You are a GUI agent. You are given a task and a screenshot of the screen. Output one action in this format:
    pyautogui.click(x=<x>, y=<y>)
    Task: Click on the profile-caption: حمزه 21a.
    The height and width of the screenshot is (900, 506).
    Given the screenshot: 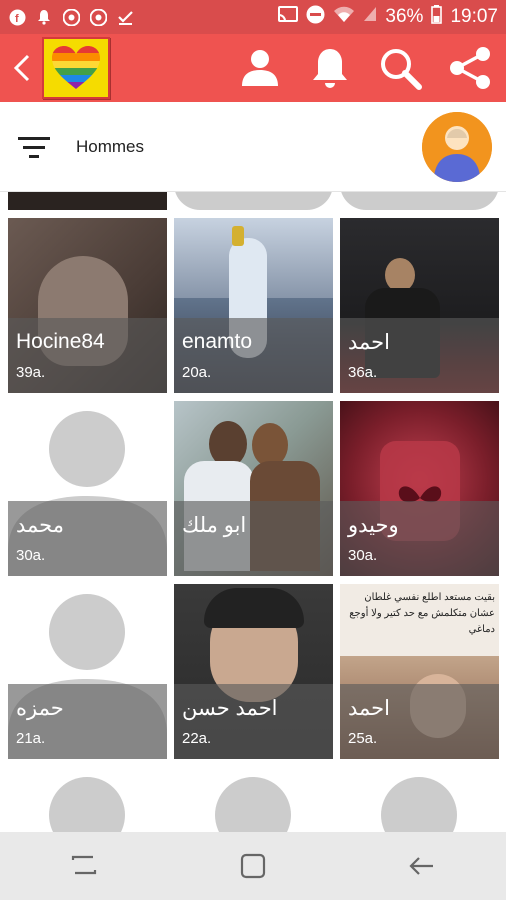 What is the action you would take?
    pyautogui.click(x=87, y=721)
    